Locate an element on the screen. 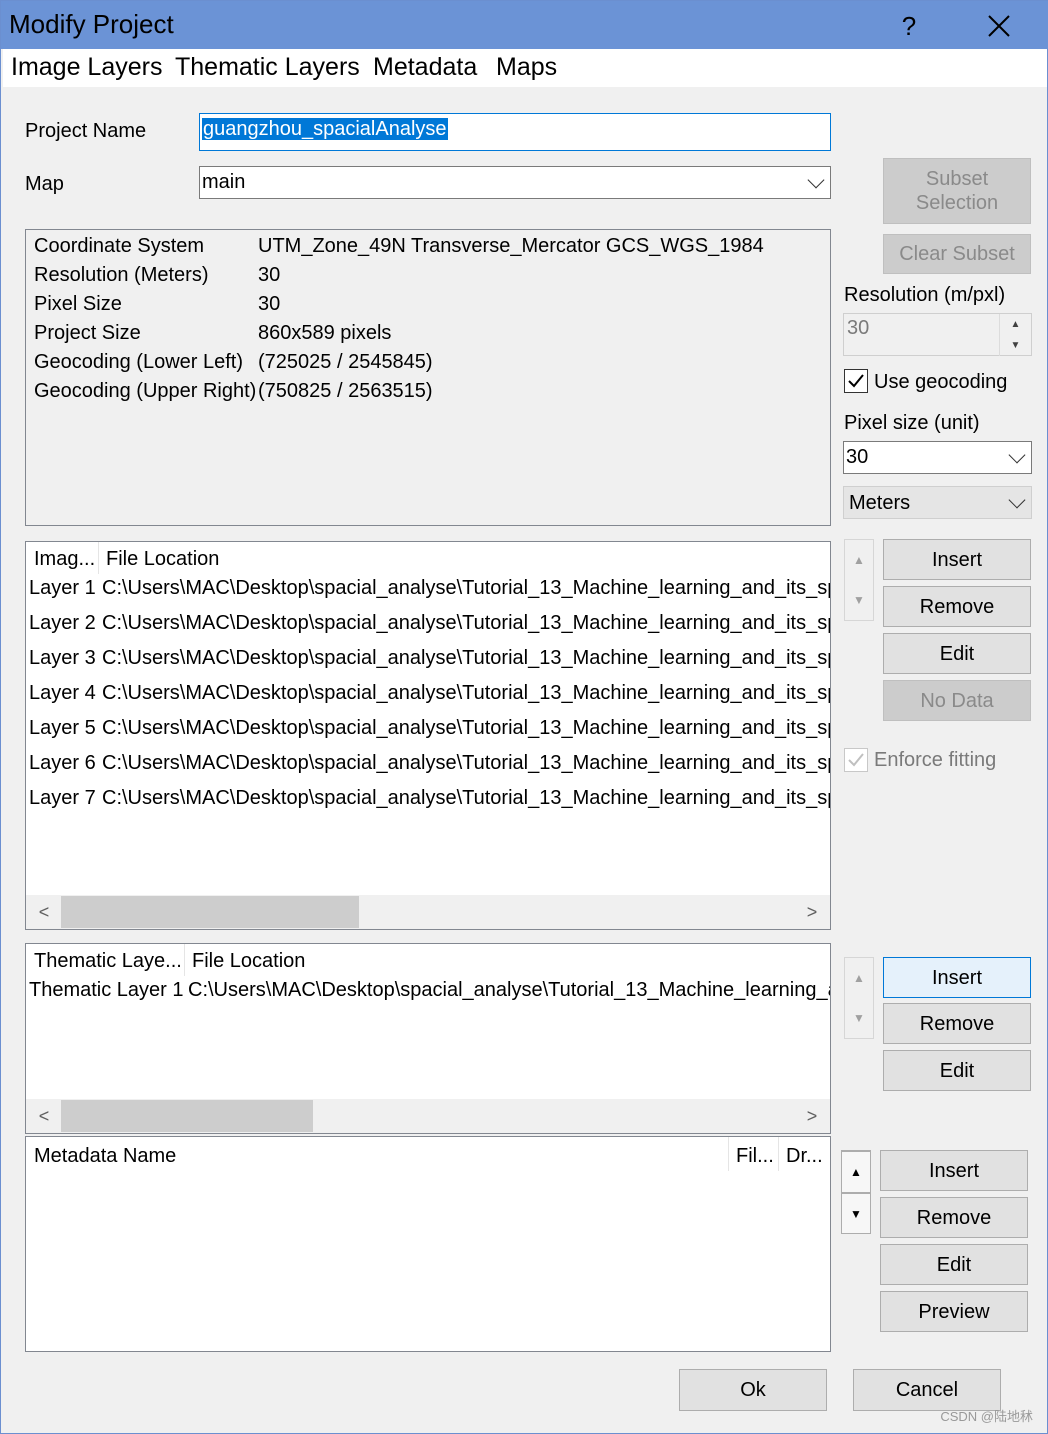 The image size is (1048, 1434). metadata-move-updown: ▲ ▼ is located at coordinates (856, 1192).